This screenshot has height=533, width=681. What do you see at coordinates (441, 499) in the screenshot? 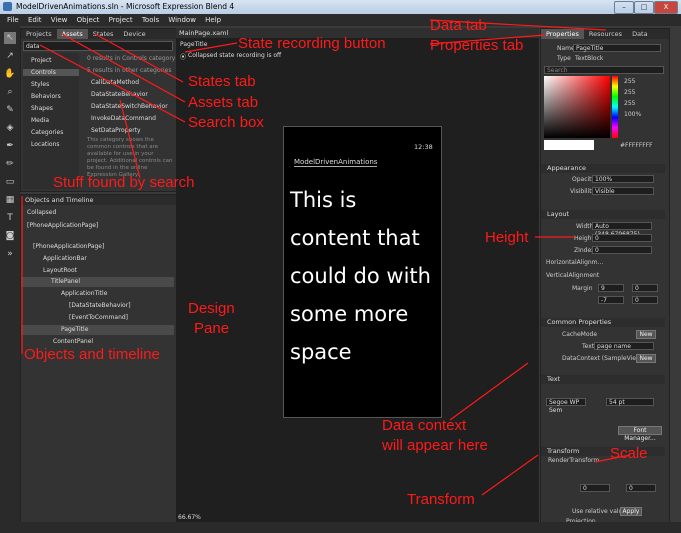
I see `annotation-transform: Transform` at bounding box center [441, 499].